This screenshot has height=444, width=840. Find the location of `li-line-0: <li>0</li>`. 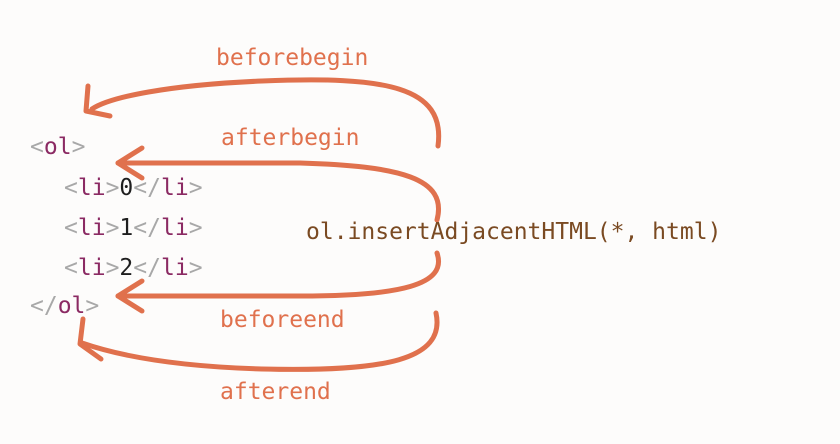

li-line-0: <li>0</li> is located at coordinates (133, 188).